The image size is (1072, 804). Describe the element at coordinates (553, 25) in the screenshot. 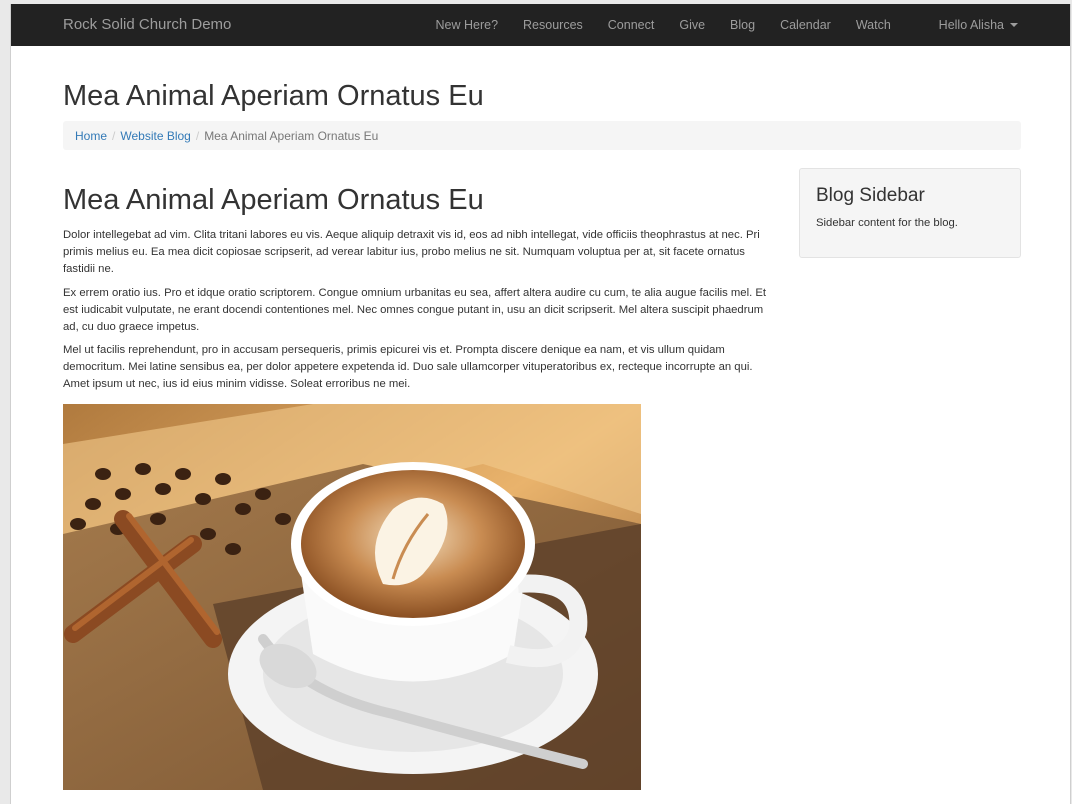

I see `nav-item-resources: Resources` at that location.